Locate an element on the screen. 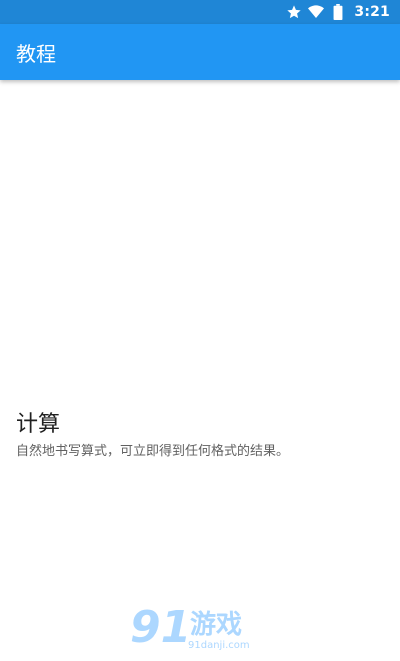 The image size is (400, 661). battery-icon is located at coordinates (338, 12).